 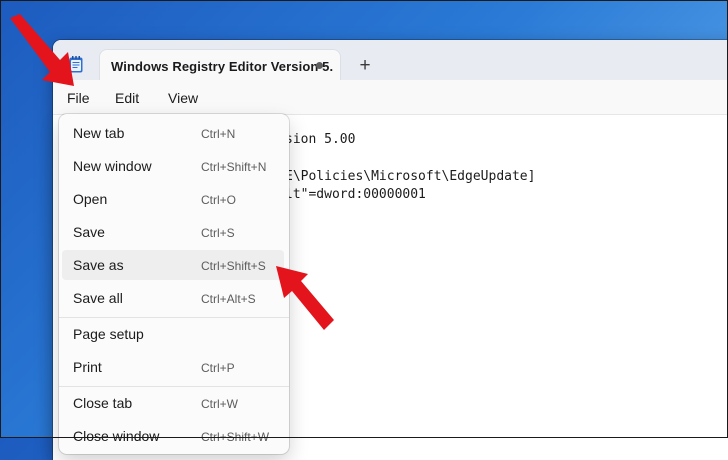 What do you see at coordinates (127, 98) in the screenshot?
I see `menu-edit: Edit` at bounding box center [127, 98].